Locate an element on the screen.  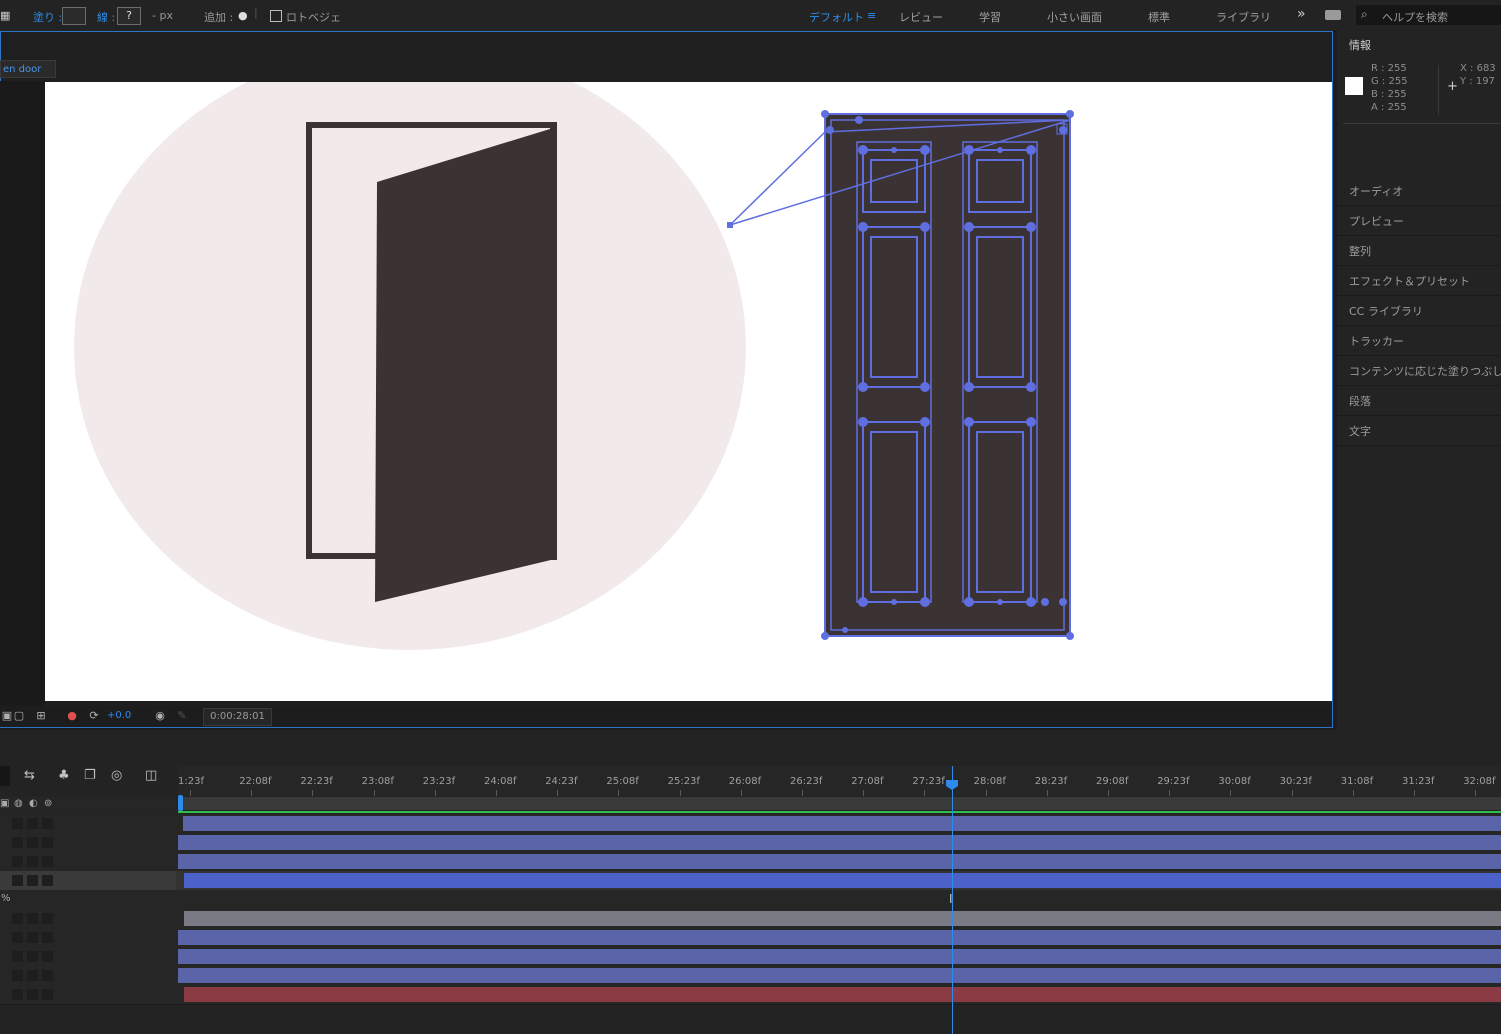
workspace-layout-icon is located at coordinates (1333, 15).